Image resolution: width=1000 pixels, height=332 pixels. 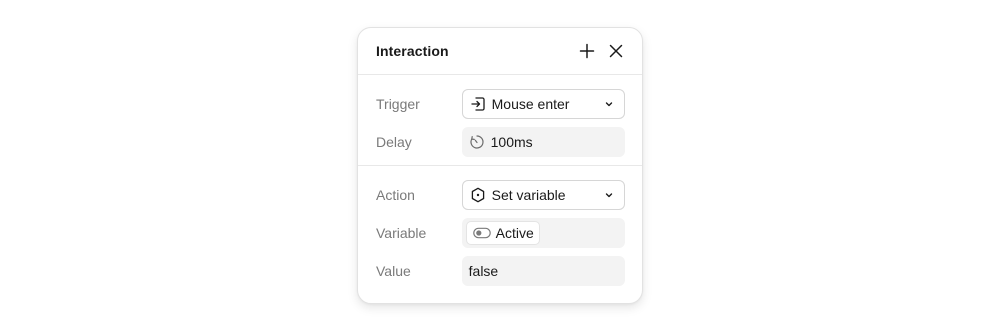 I want to click on panel-title: Interaction, so click(x=412, y=51).